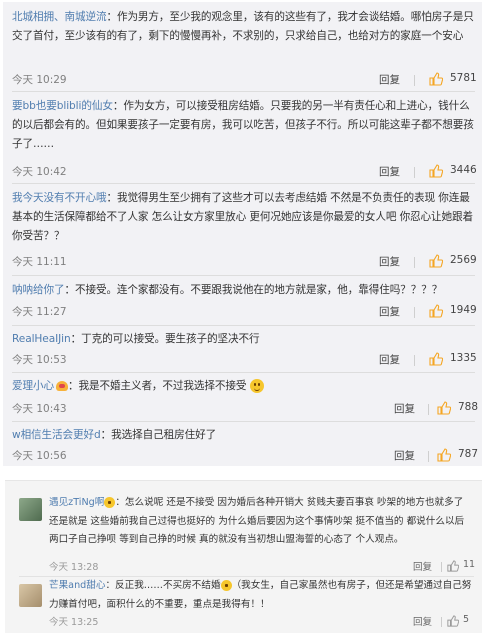  I want to click on comment-time: 今天 10:43, so click(39, 409).